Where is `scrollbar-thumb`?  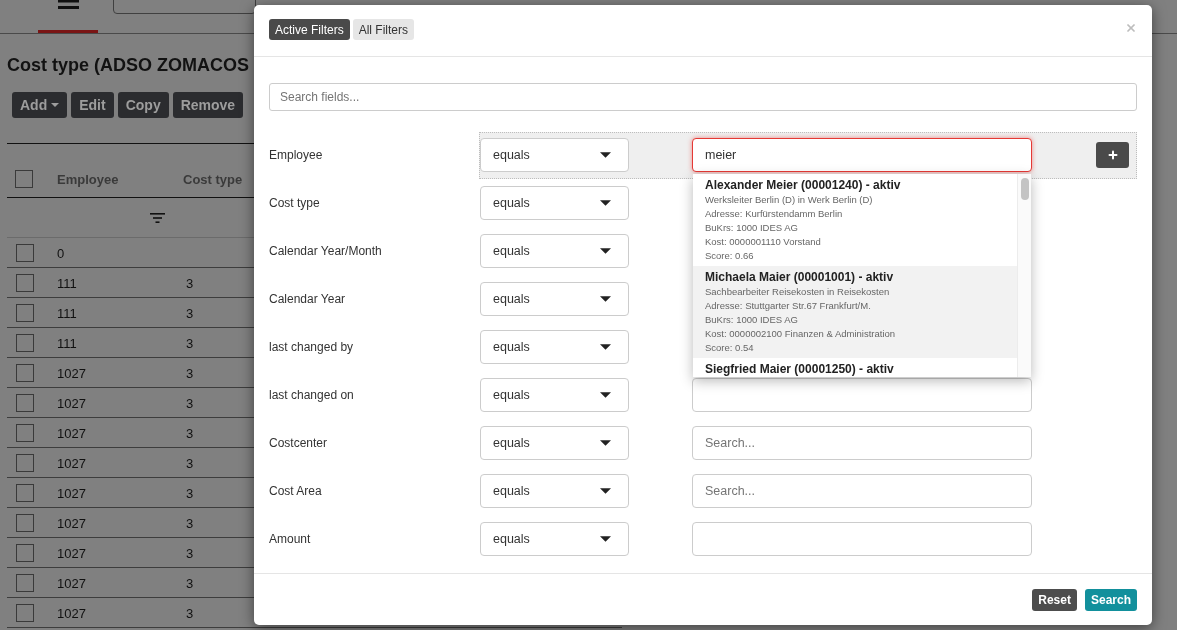 scrollbar-thumb is located at coordinates (1024, 189).